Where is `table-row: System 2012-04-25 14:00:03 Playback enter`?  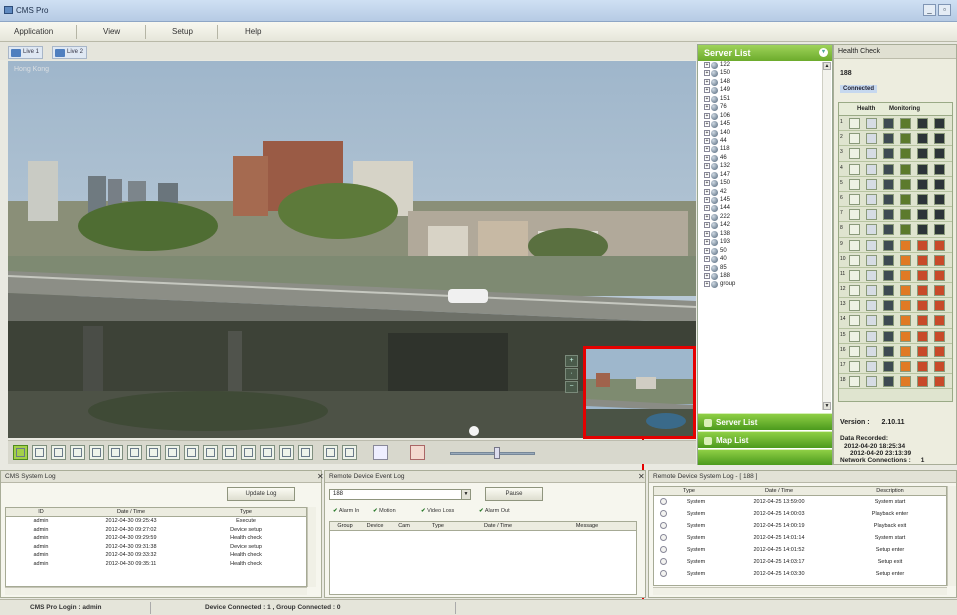 table-row: System 2012-04-25 14:00:03 Playback enter is located at coordinates (800, 514).